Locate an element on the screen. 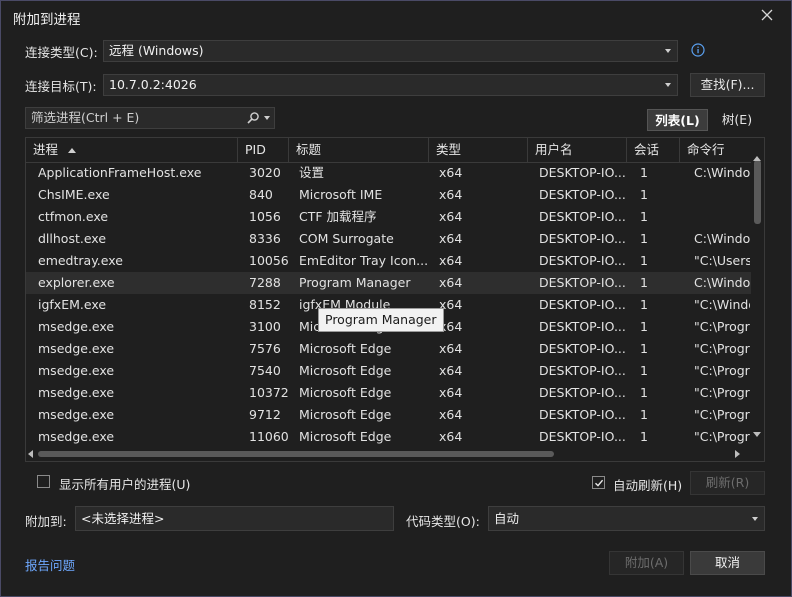  vertical-scrollbar is located at coordinates (757, 298).